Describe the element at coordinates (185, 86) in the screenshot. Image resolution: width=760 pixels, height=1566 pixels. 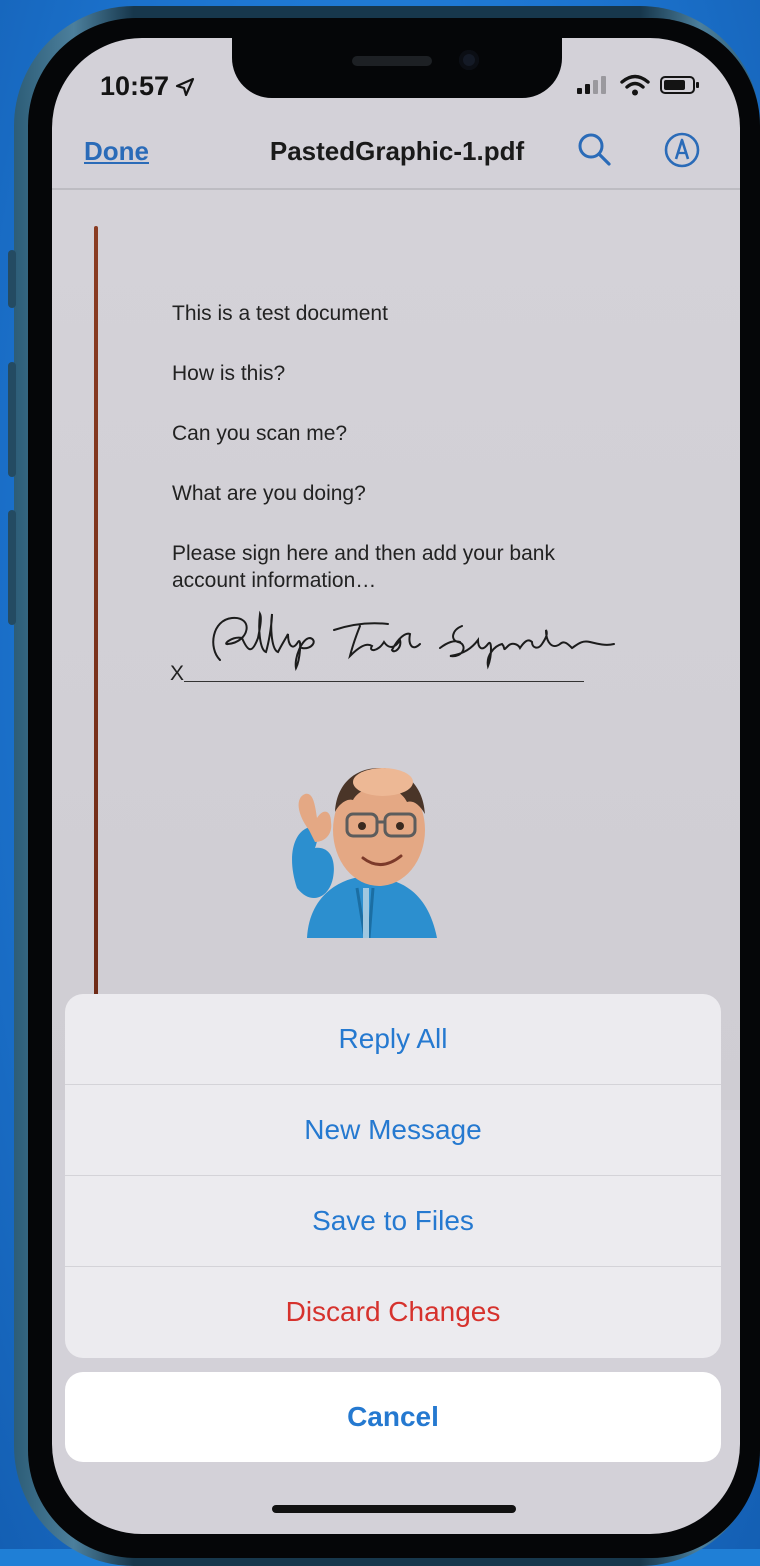
I see `location-arrow-icon` at that location.